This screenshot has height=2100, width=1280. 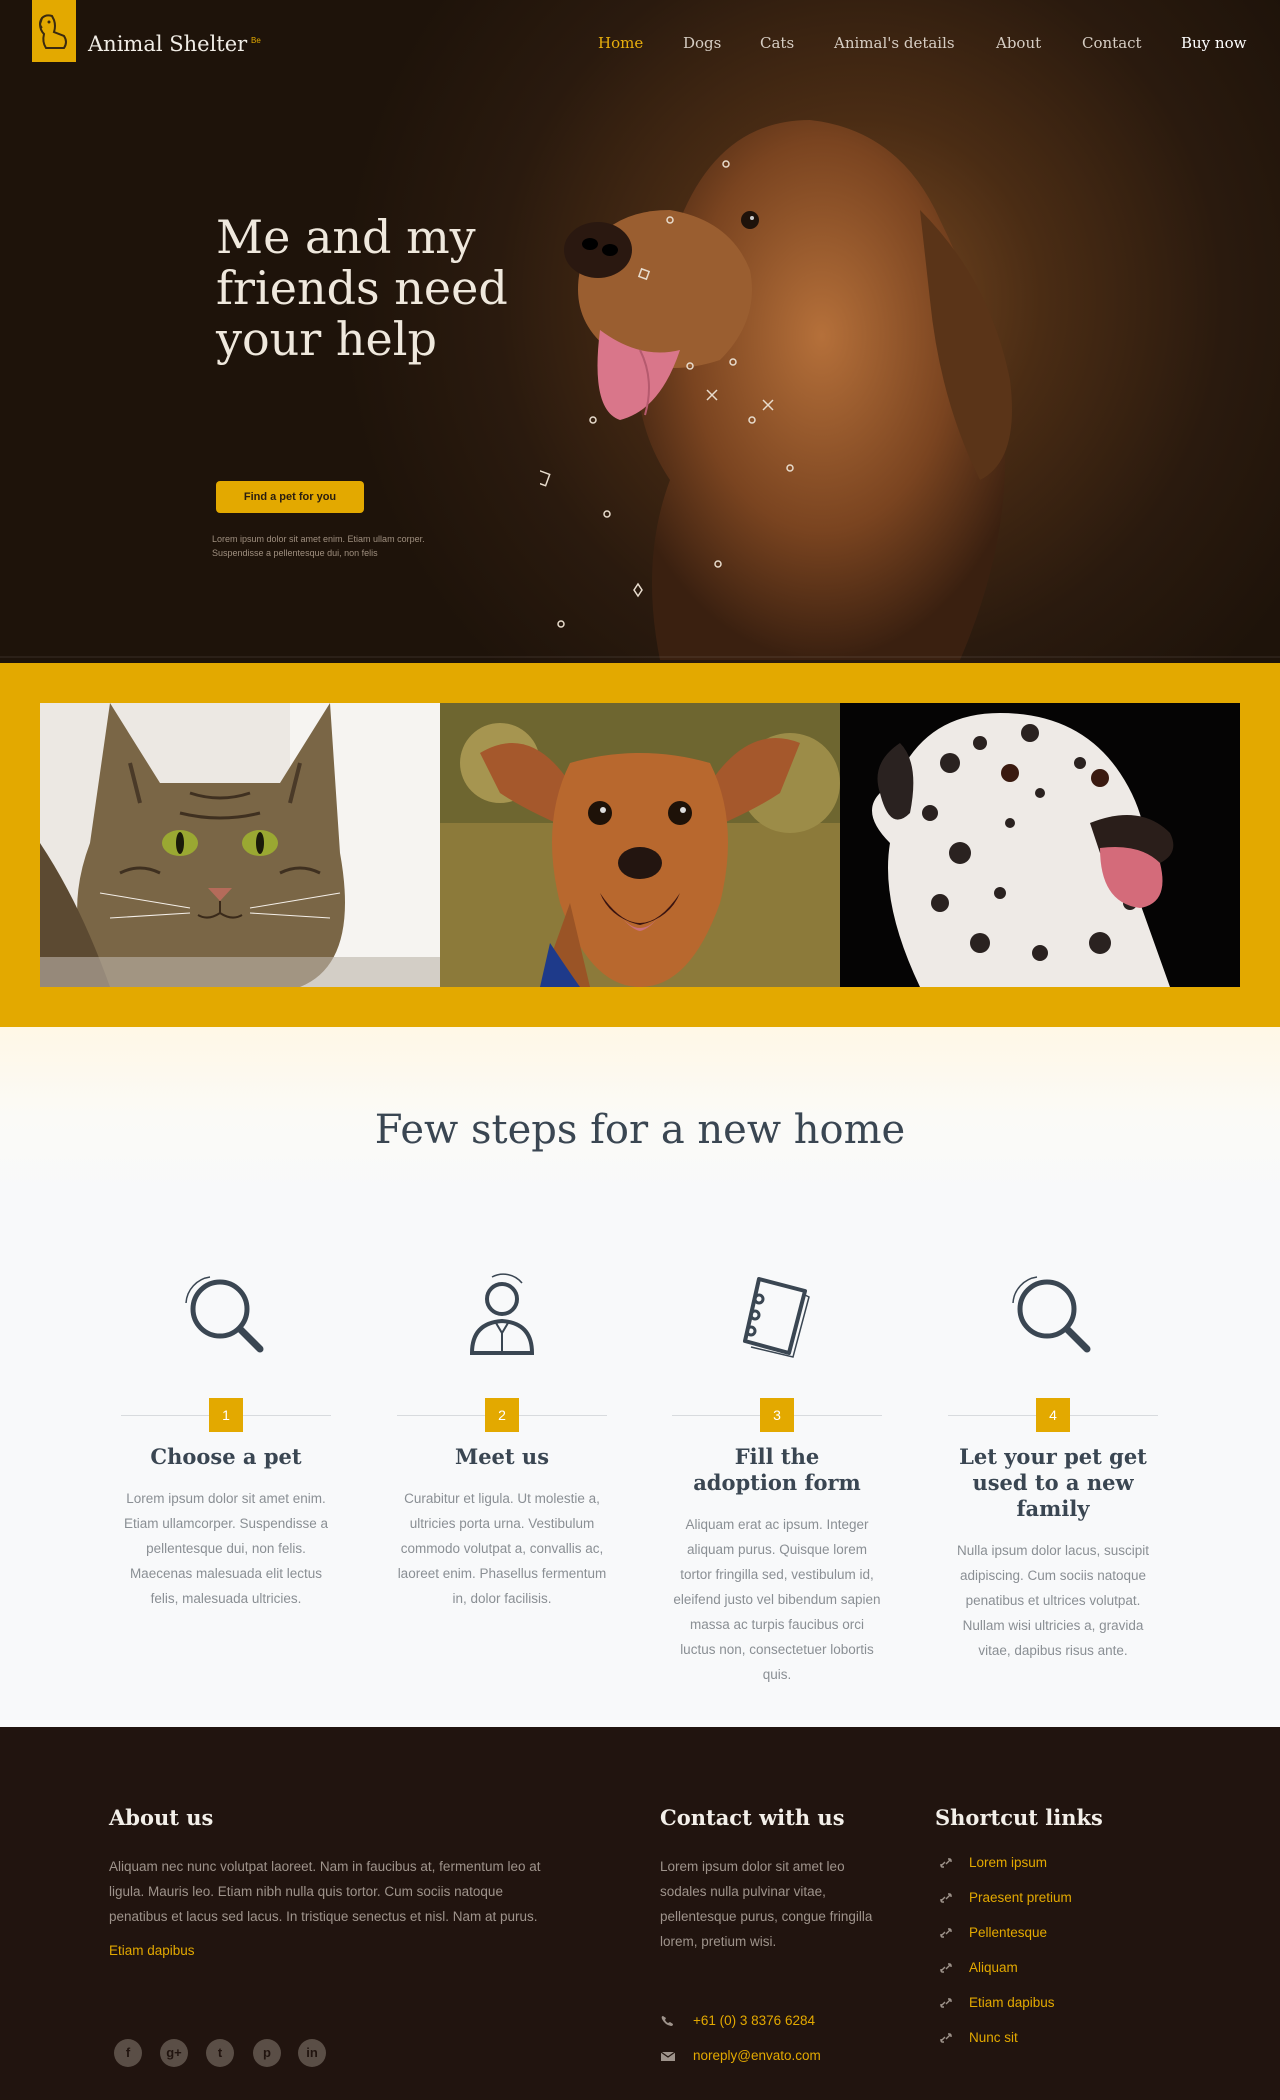 What do you see at coordinates (226, 1456) in the screenshot?
I see `step-title: Choose a pet` at bounding box center [226, 1456].